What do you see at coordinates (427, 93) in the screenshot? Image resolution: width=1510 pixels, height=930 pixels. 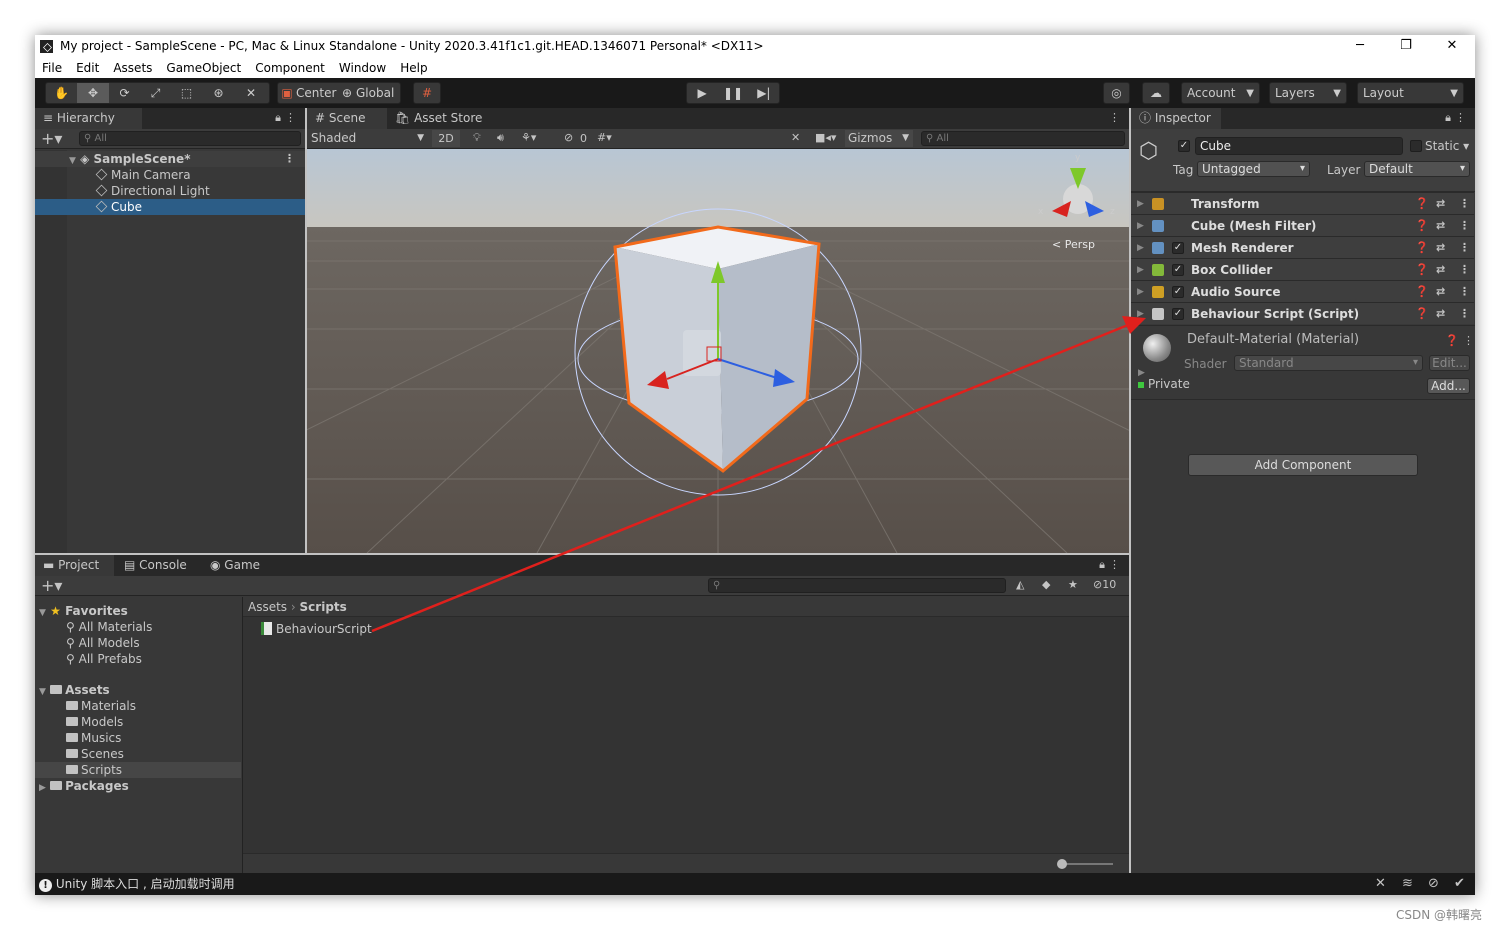 I see `grid-snap-icon: #` at bounding box center [427, 93].